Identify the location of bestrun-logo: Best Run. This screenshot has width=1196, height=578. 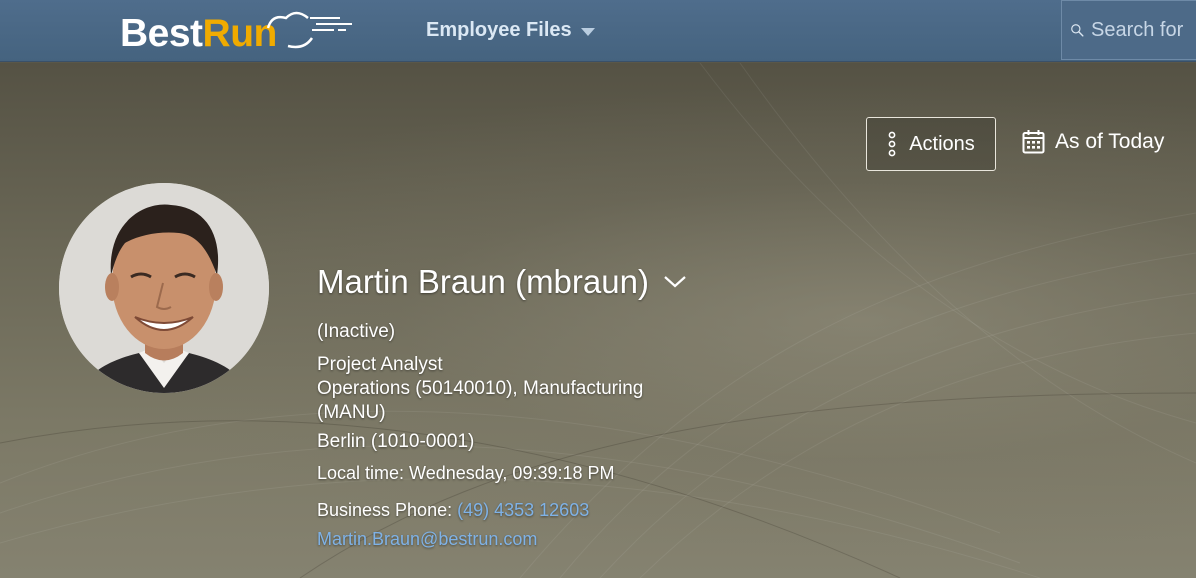
(236, 31).